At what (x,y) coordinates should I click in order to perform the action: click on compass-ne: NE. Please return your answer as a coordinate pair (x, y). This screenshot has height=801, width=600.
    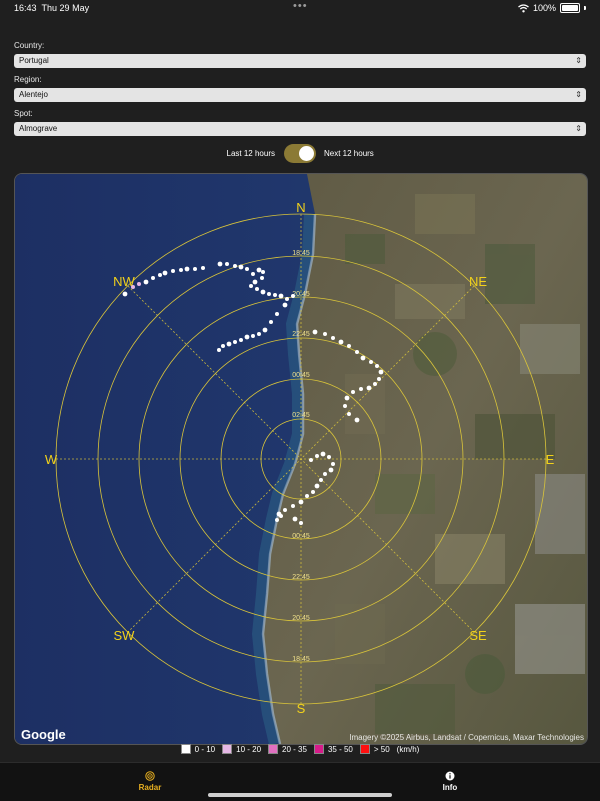
    Looking at the image, I should click on (478, 281).